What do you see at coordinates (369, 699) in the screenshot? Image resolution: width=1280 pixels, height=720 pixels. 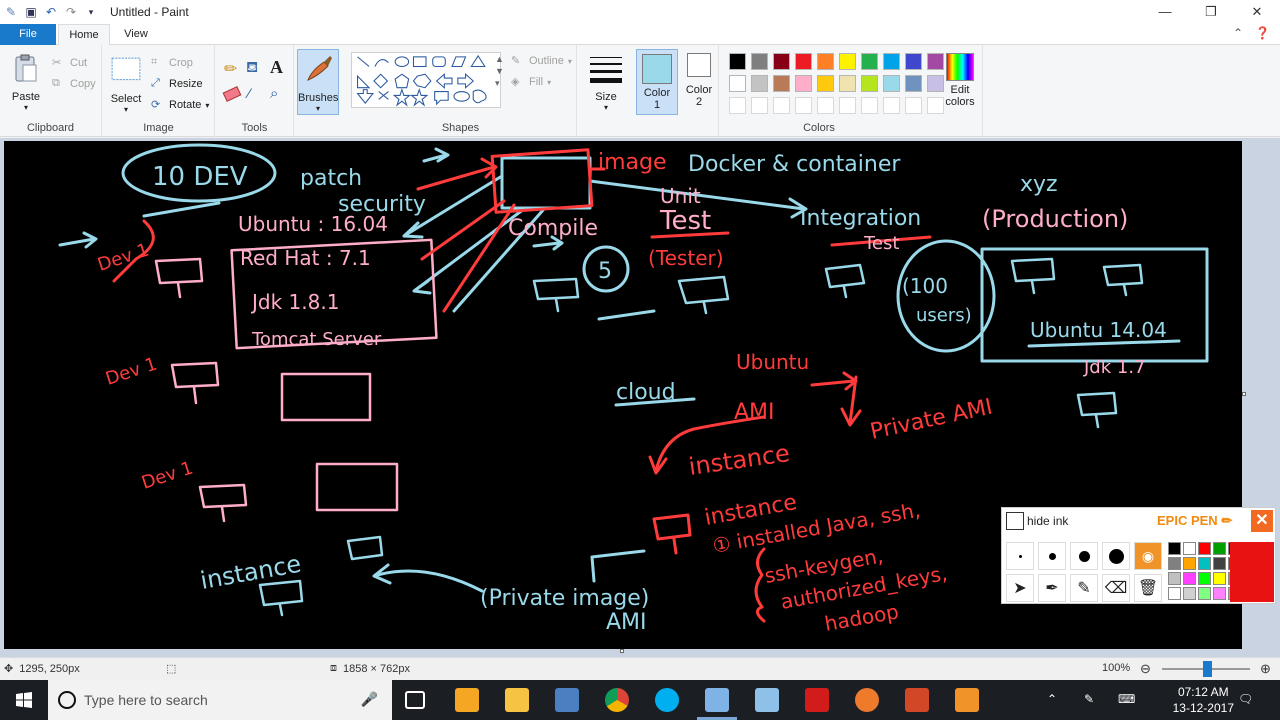 I see `microphone-icon: 🎤` at bounding box center [369, 699].